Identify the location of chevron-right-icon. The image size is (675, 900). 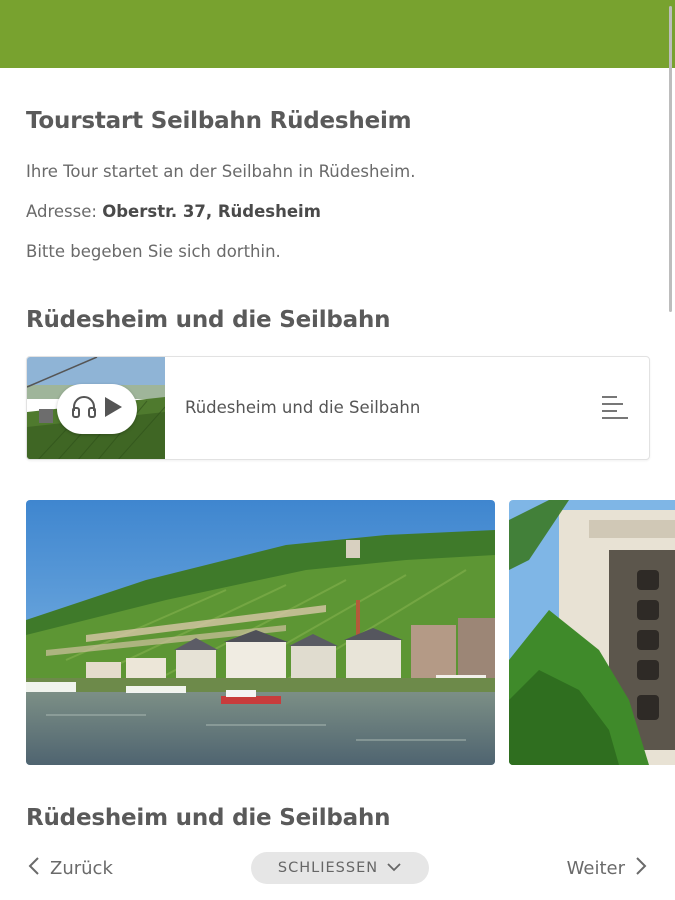
(641, 868).